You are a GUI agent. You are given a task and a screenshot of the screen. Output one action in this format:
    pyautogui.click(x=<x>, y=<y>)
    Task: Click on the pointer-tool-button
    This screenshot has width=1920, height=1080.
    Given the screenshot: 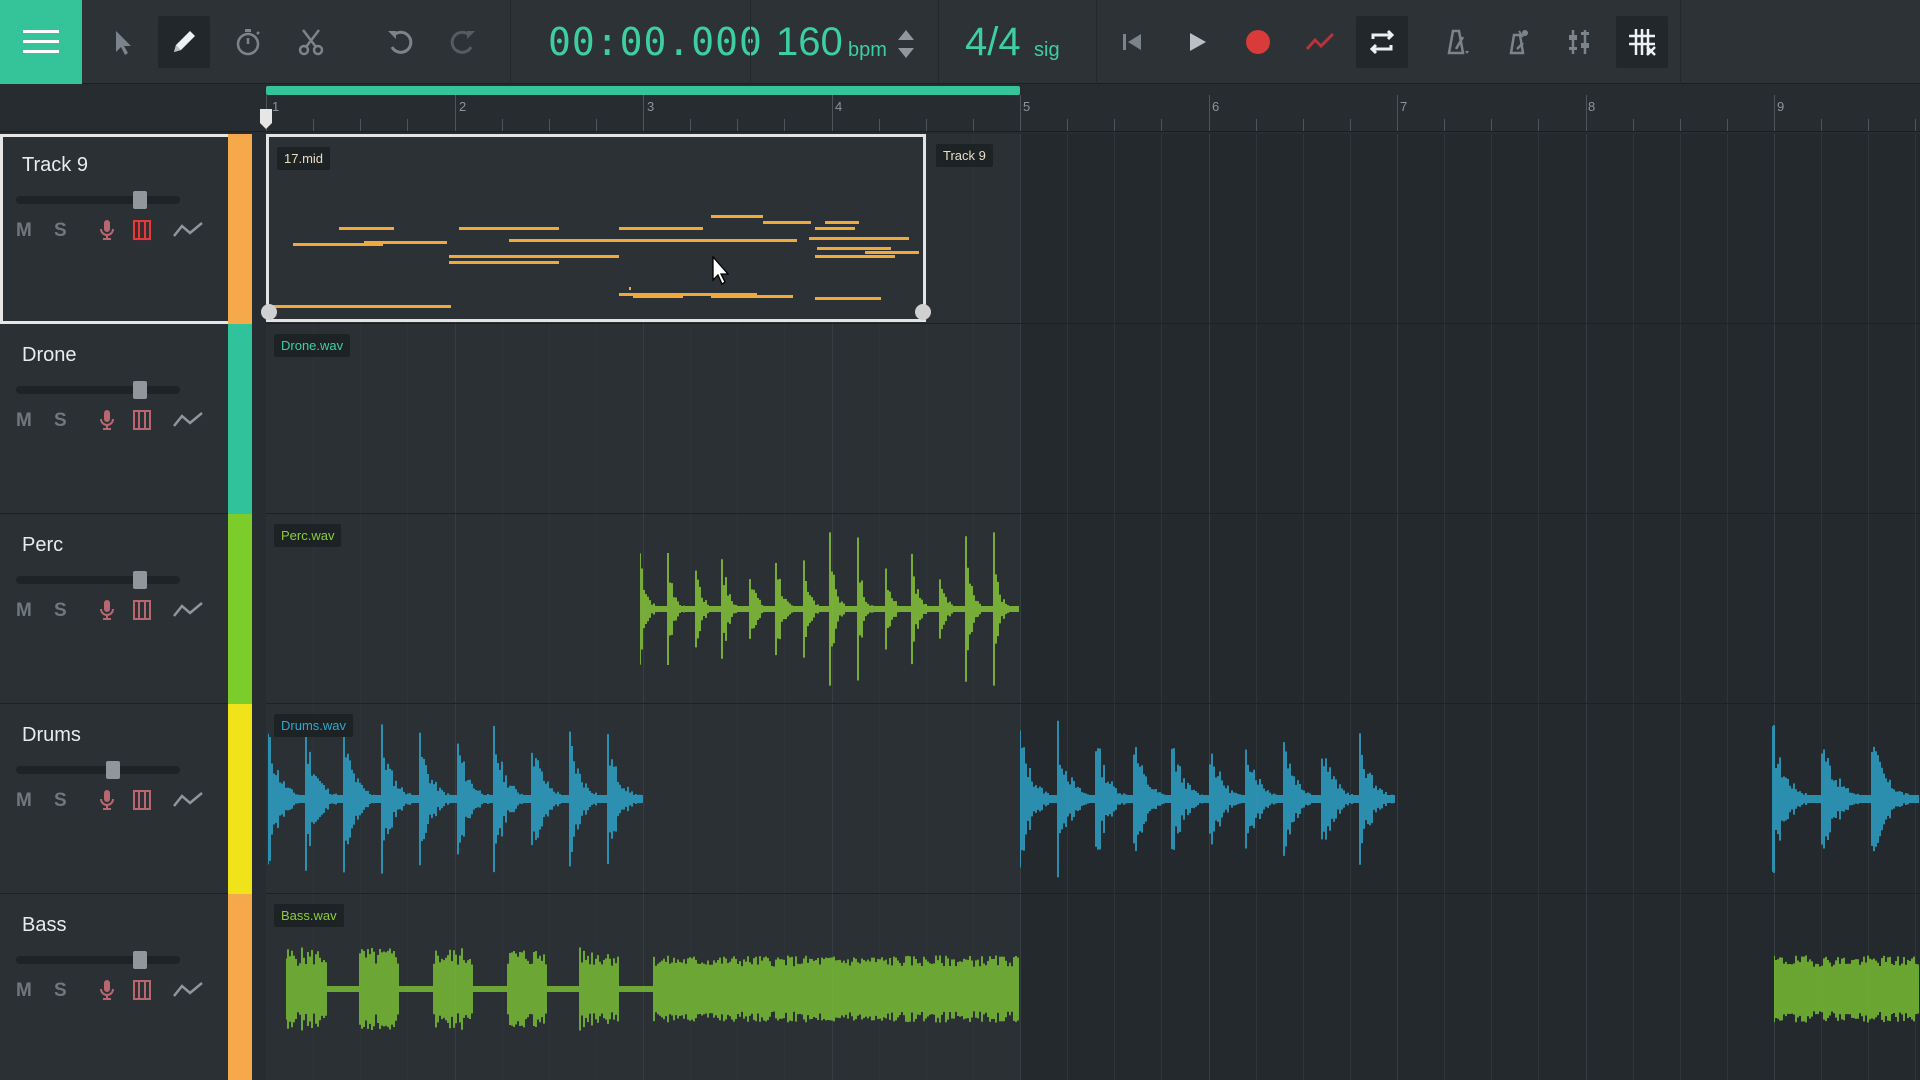 What is the action you would take?
    pyautogui.click(x=122, y=42)
    